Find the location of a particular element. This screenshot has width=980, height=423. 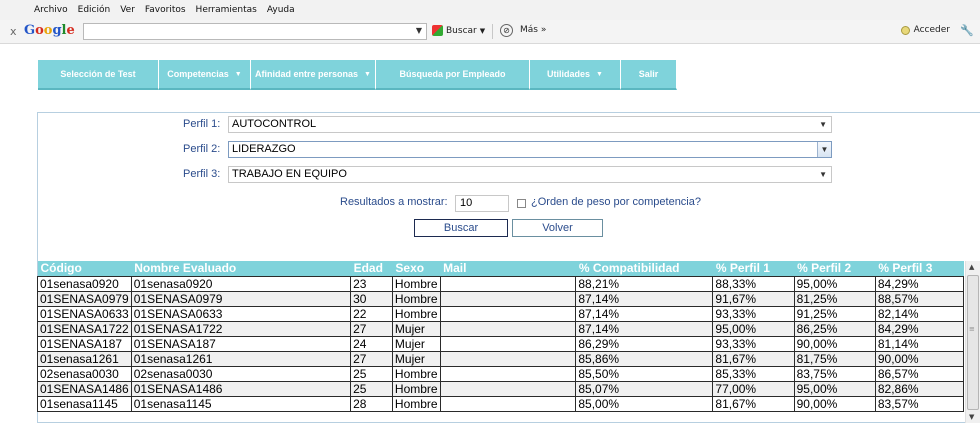

nav-item-label: Selección de Test is located at coordinates (98, 74).